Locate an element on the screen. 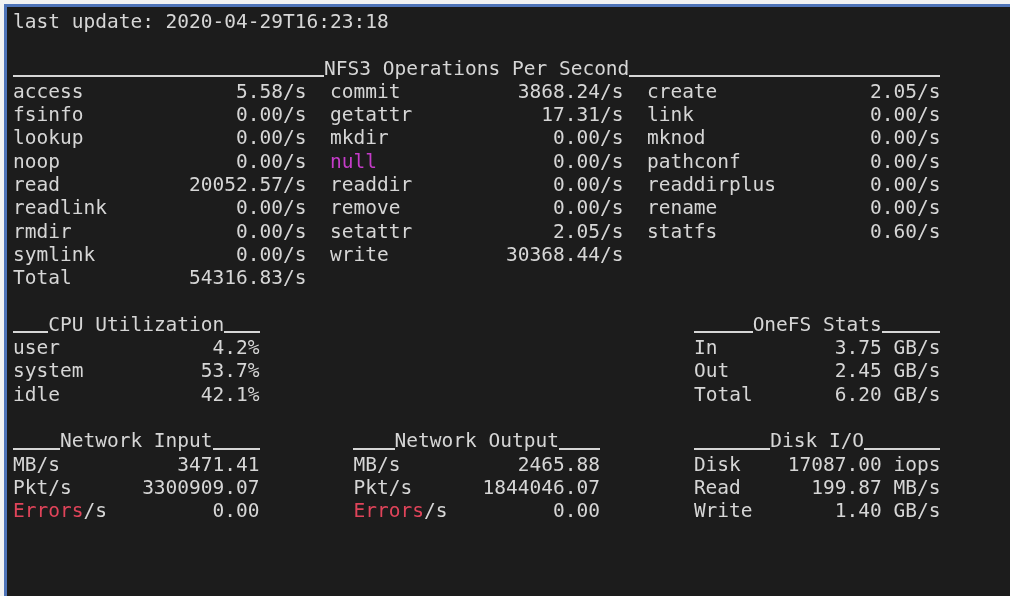 Image resolution: width=1010 pixels, height=596 pixels. operation-name: setattr is located at coordinates (371, 231).